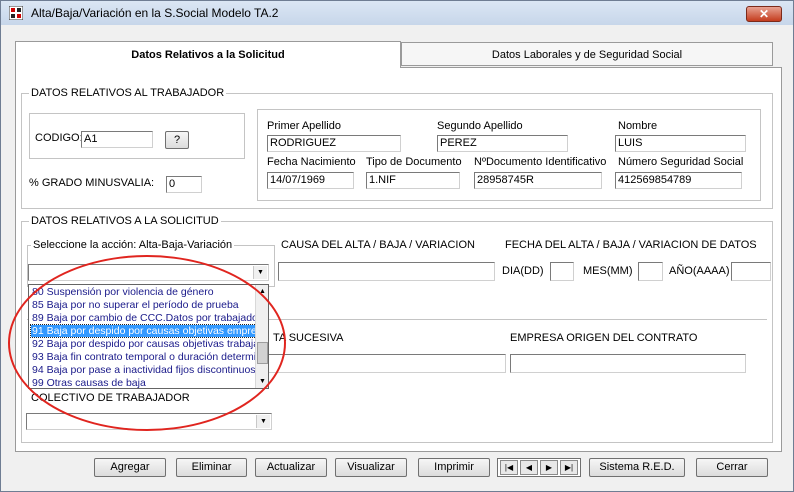 The width and height of the screenshot is (794, 492). I want to click on last-record-icon: ▶|, so click(569, 467).